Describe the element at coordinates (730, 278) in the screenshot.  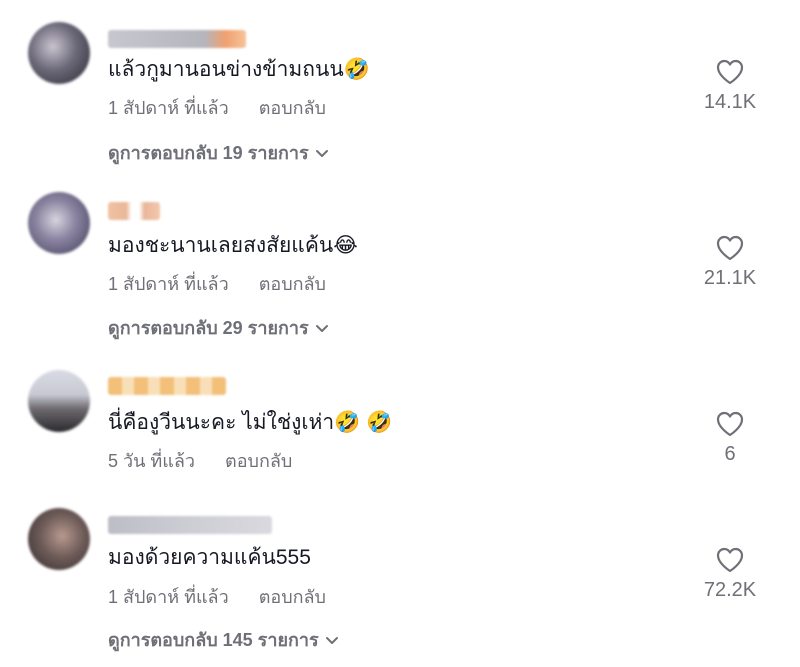
I see `like-count: 21.1K` at that location.